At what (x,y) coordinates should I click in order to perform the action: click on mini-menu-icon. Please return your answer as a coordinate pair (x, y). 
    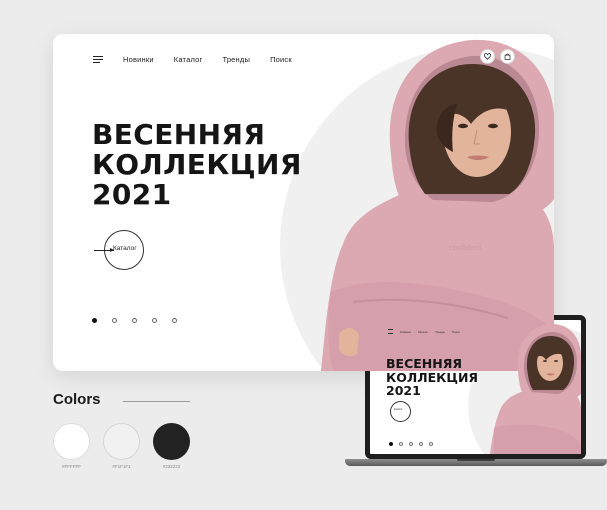
    Looking at the image, I should click on (390, 331).